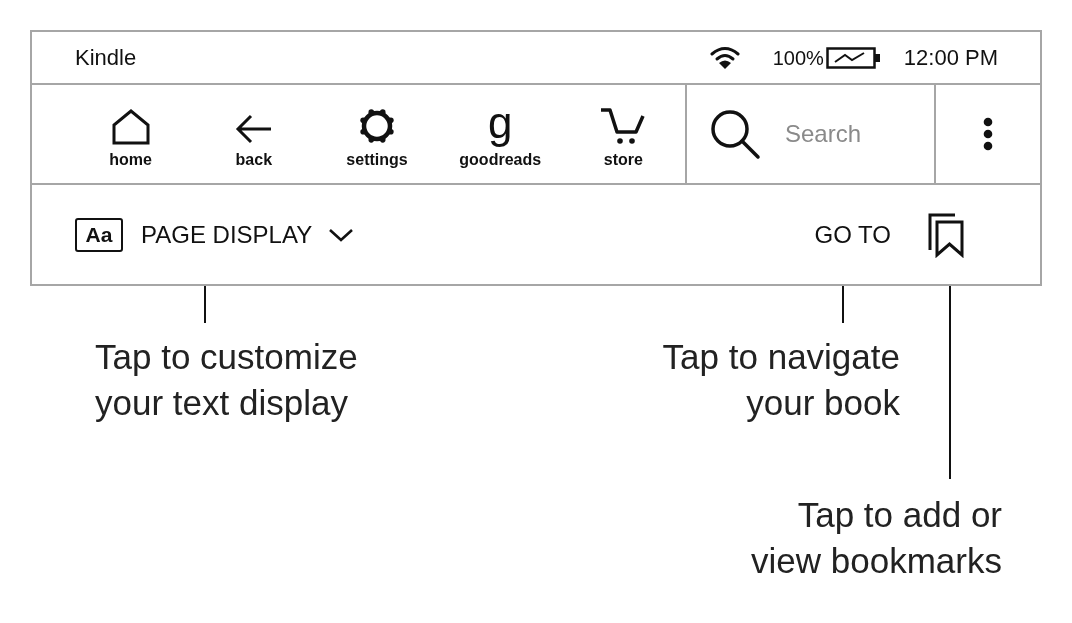 The width and height of the screenshot is (1072, 623). What do you see at coordinates (130, 127) in the screenshot?
I see `house-icon` at bounding box center [130, 127].